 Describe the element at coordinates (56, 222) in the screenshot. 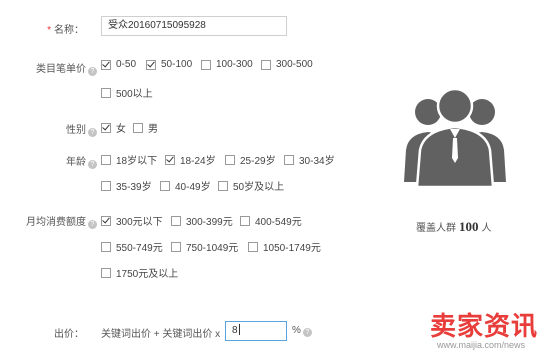

I see `monthly-spend-label-text: 月均消费额度` at that location.